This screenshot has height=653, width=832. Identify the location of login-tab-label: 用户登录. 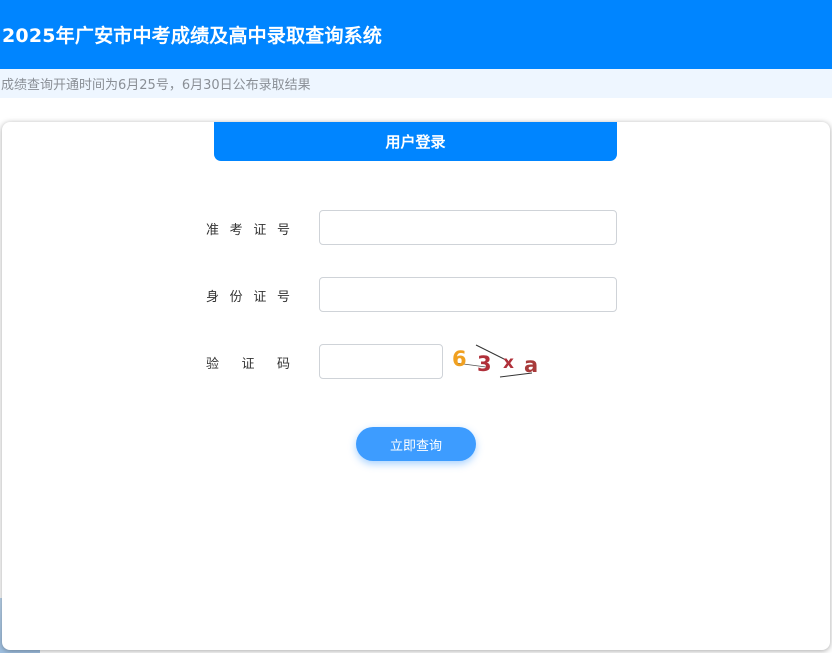
(415, 142).